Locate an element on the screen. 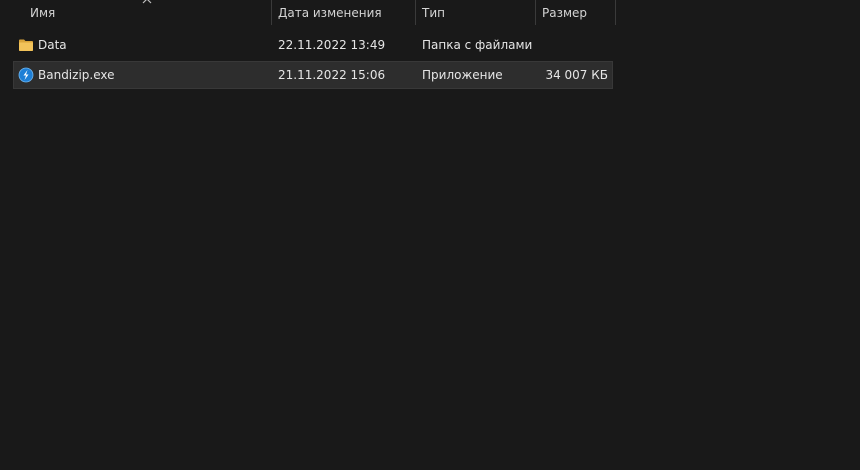  file-type: Папка с файлами is located at coordinates (477, 45).